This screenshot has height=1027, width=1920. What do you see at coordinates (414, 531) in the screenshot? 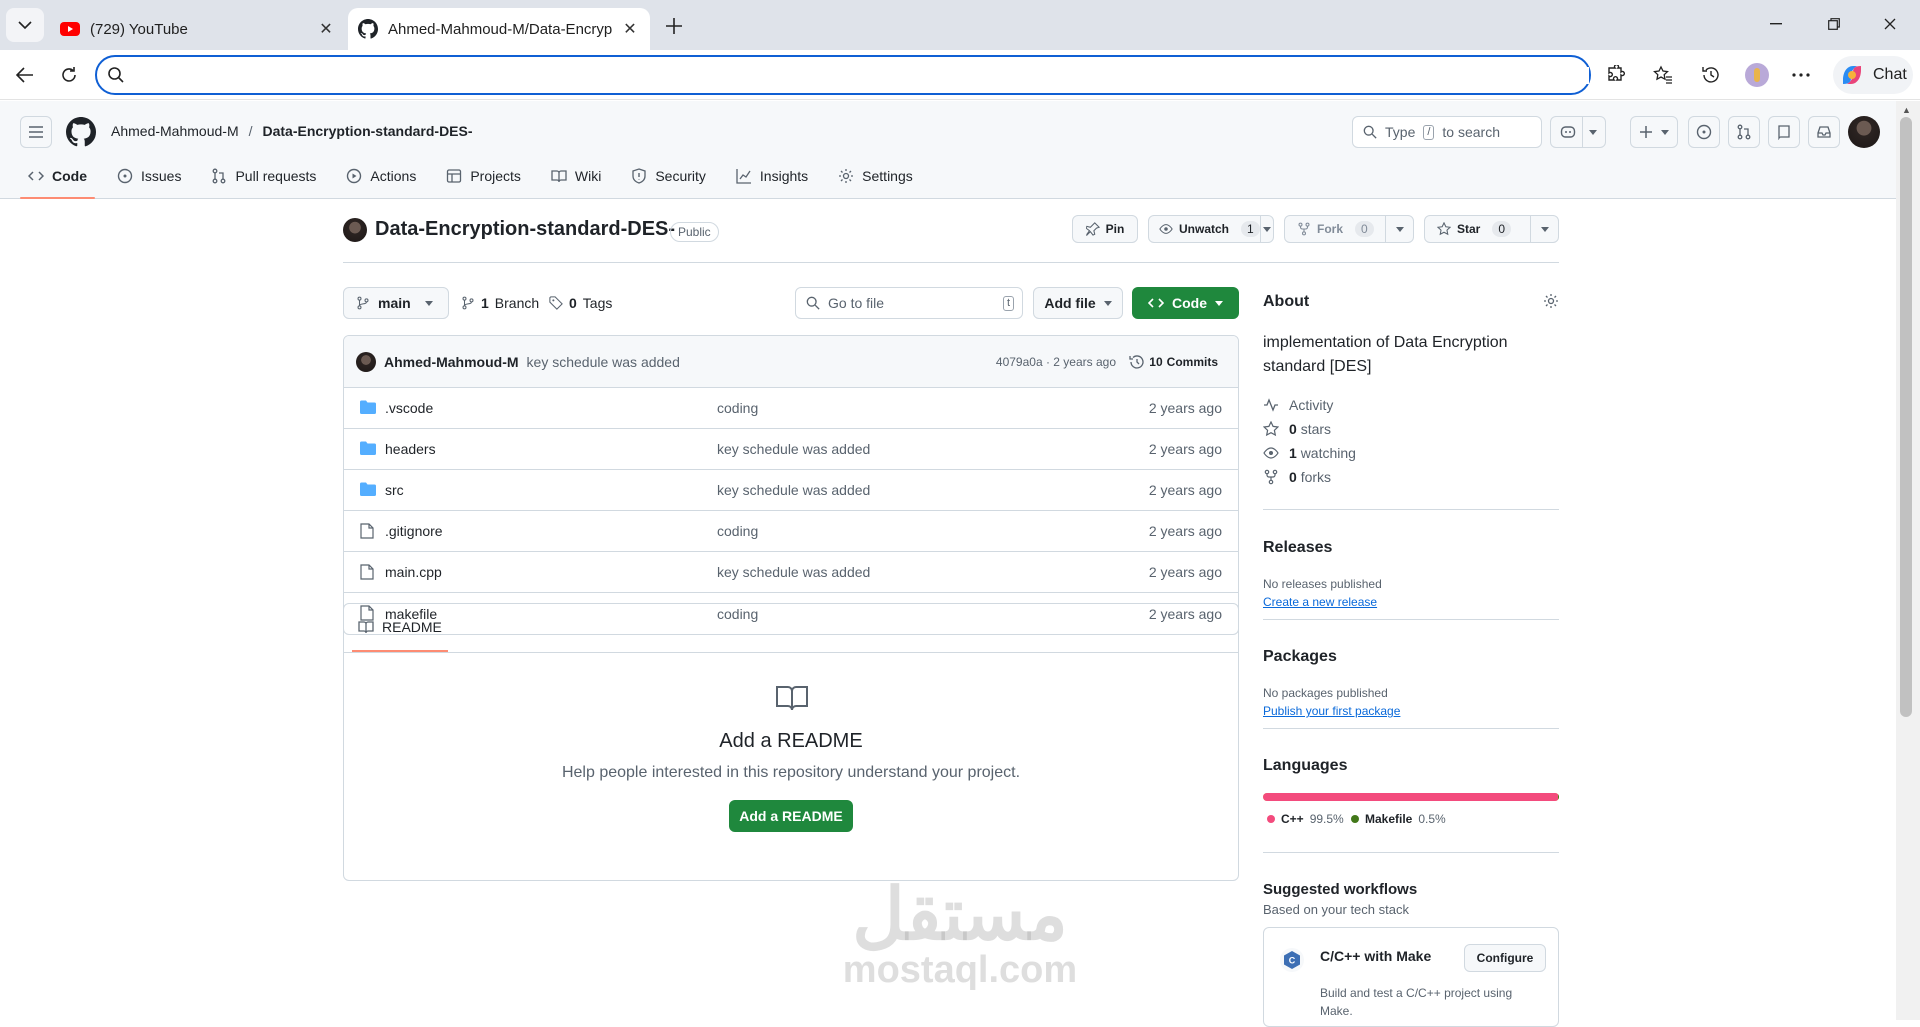
I see `file-name: .gitignore` at bounding box center [414, 531].